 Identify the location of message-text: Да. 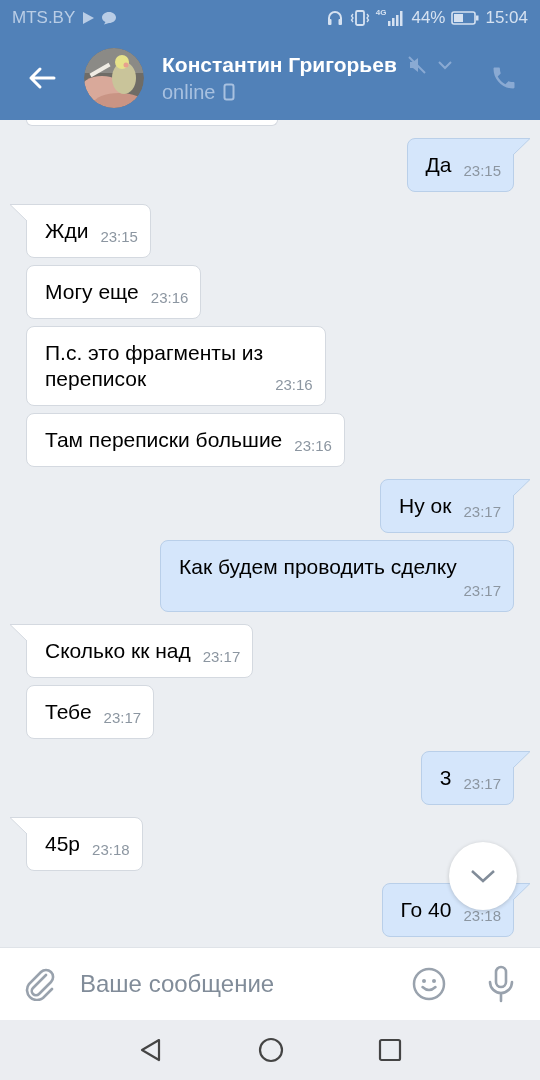
(438, 165).